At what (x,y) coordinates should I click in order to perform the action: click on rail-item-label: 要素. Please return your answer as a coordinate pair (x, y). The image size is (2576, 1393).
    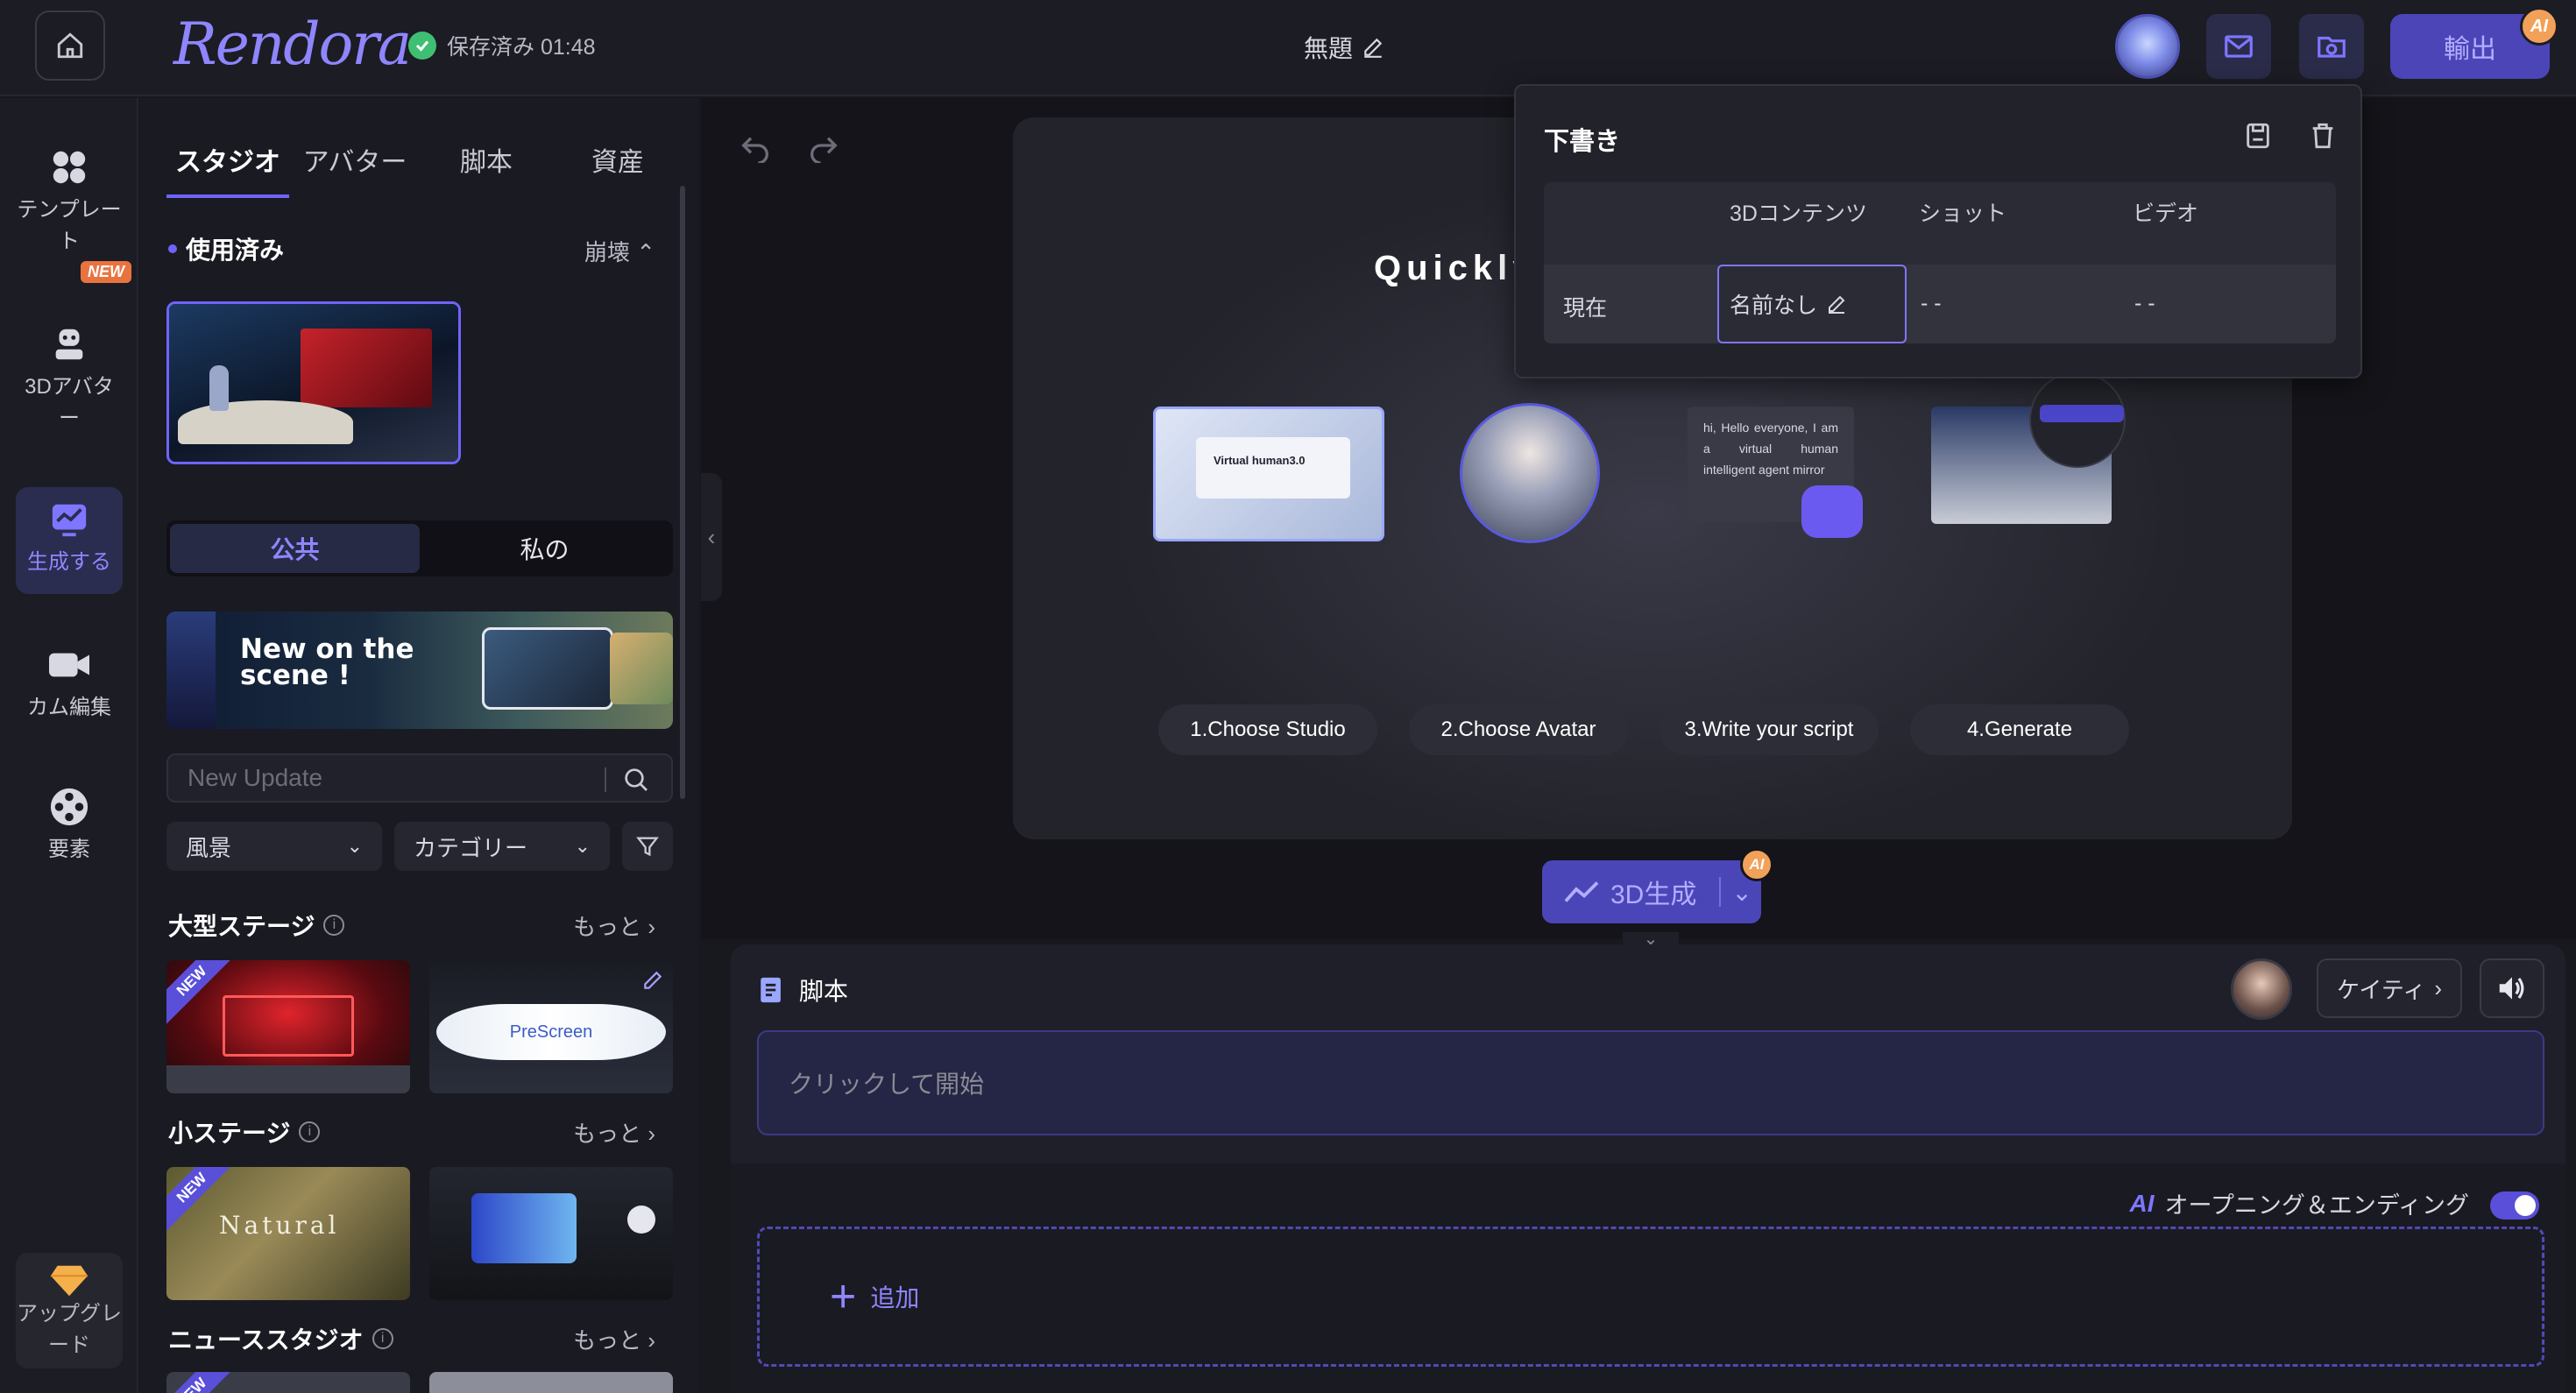
    Looking at the image, I should click on (69, 850).